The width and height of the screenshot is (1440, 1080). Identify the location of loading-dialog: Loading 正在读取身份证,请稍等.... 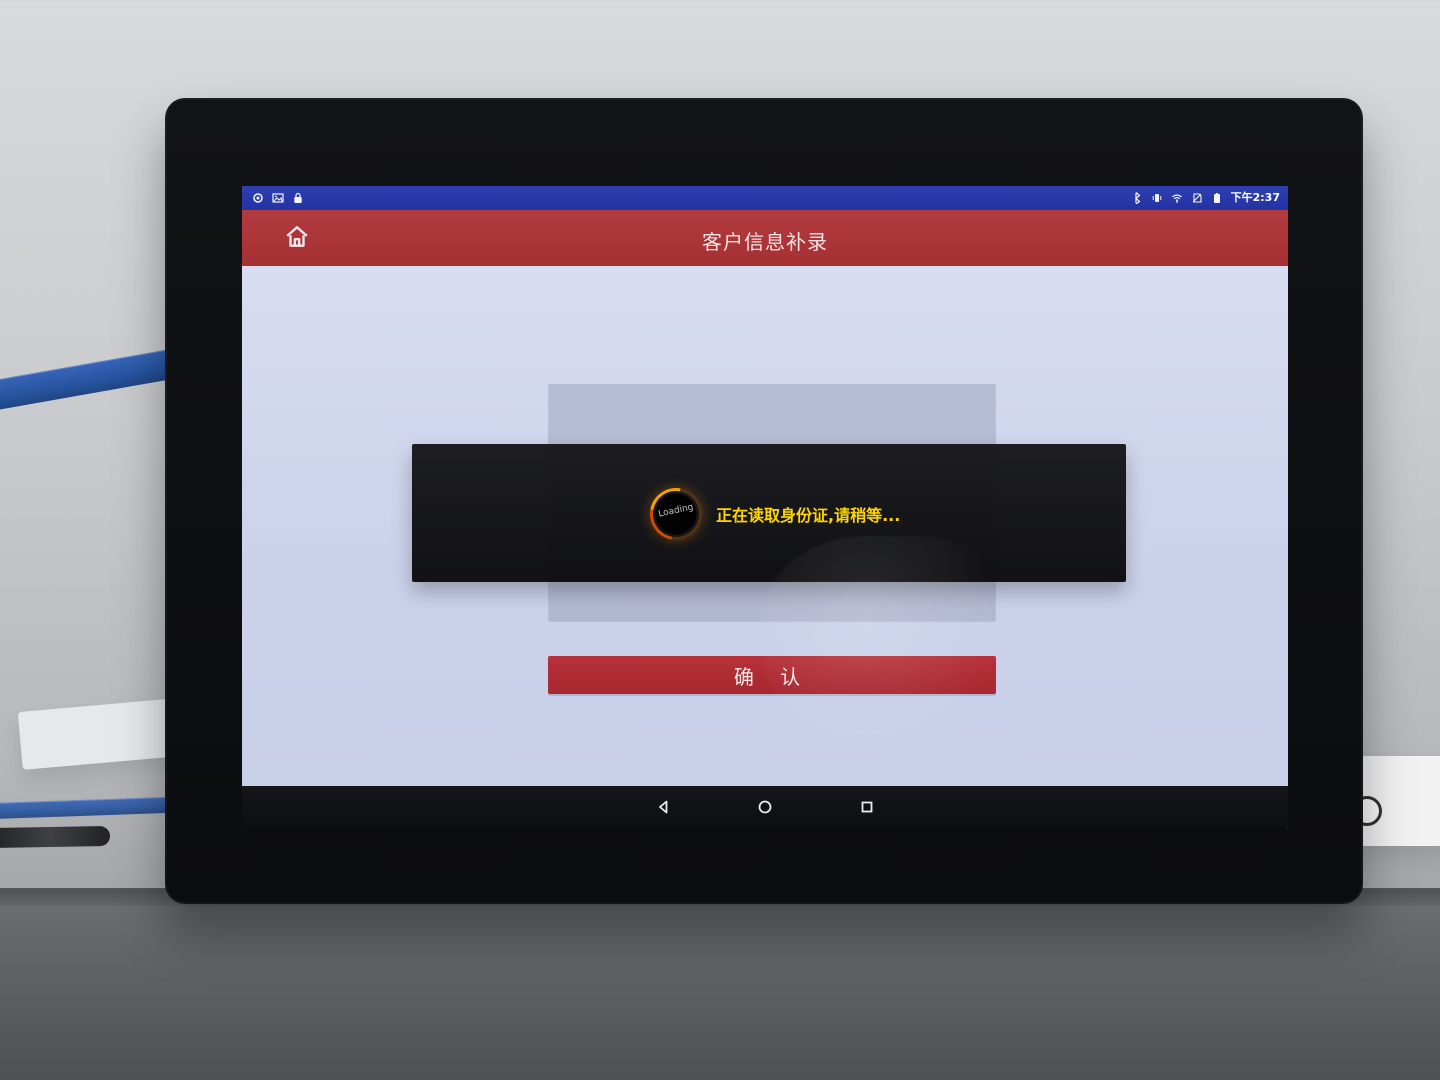
(769, 513).